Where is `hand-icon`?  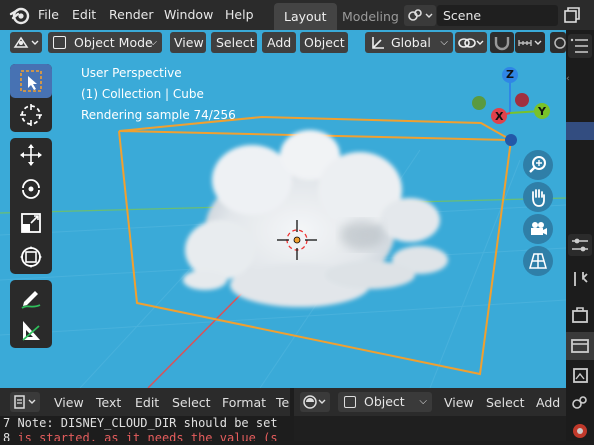 hand-icon is located at coordinates (538, 198).